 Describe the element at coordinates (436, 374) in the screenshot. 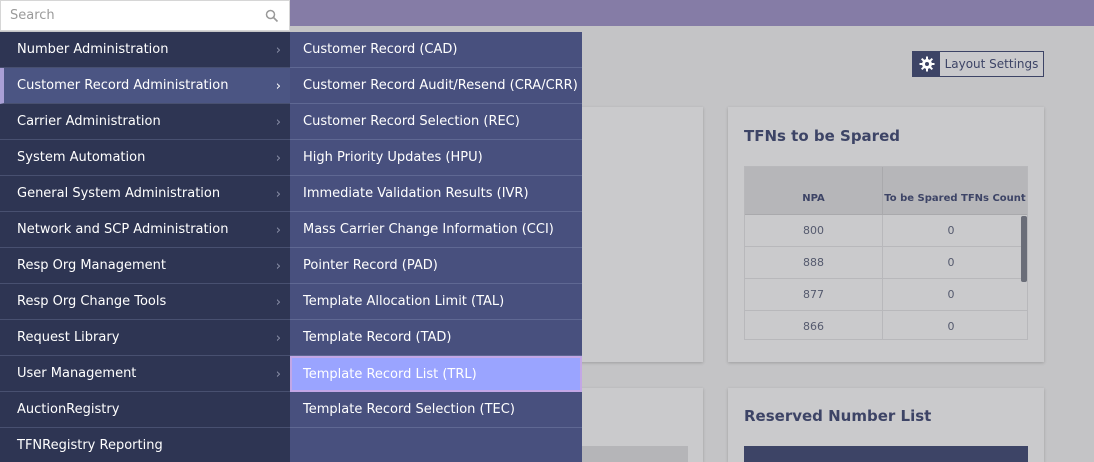

I see `submenu-item-trl: Template Record List (TRL)` at that location.